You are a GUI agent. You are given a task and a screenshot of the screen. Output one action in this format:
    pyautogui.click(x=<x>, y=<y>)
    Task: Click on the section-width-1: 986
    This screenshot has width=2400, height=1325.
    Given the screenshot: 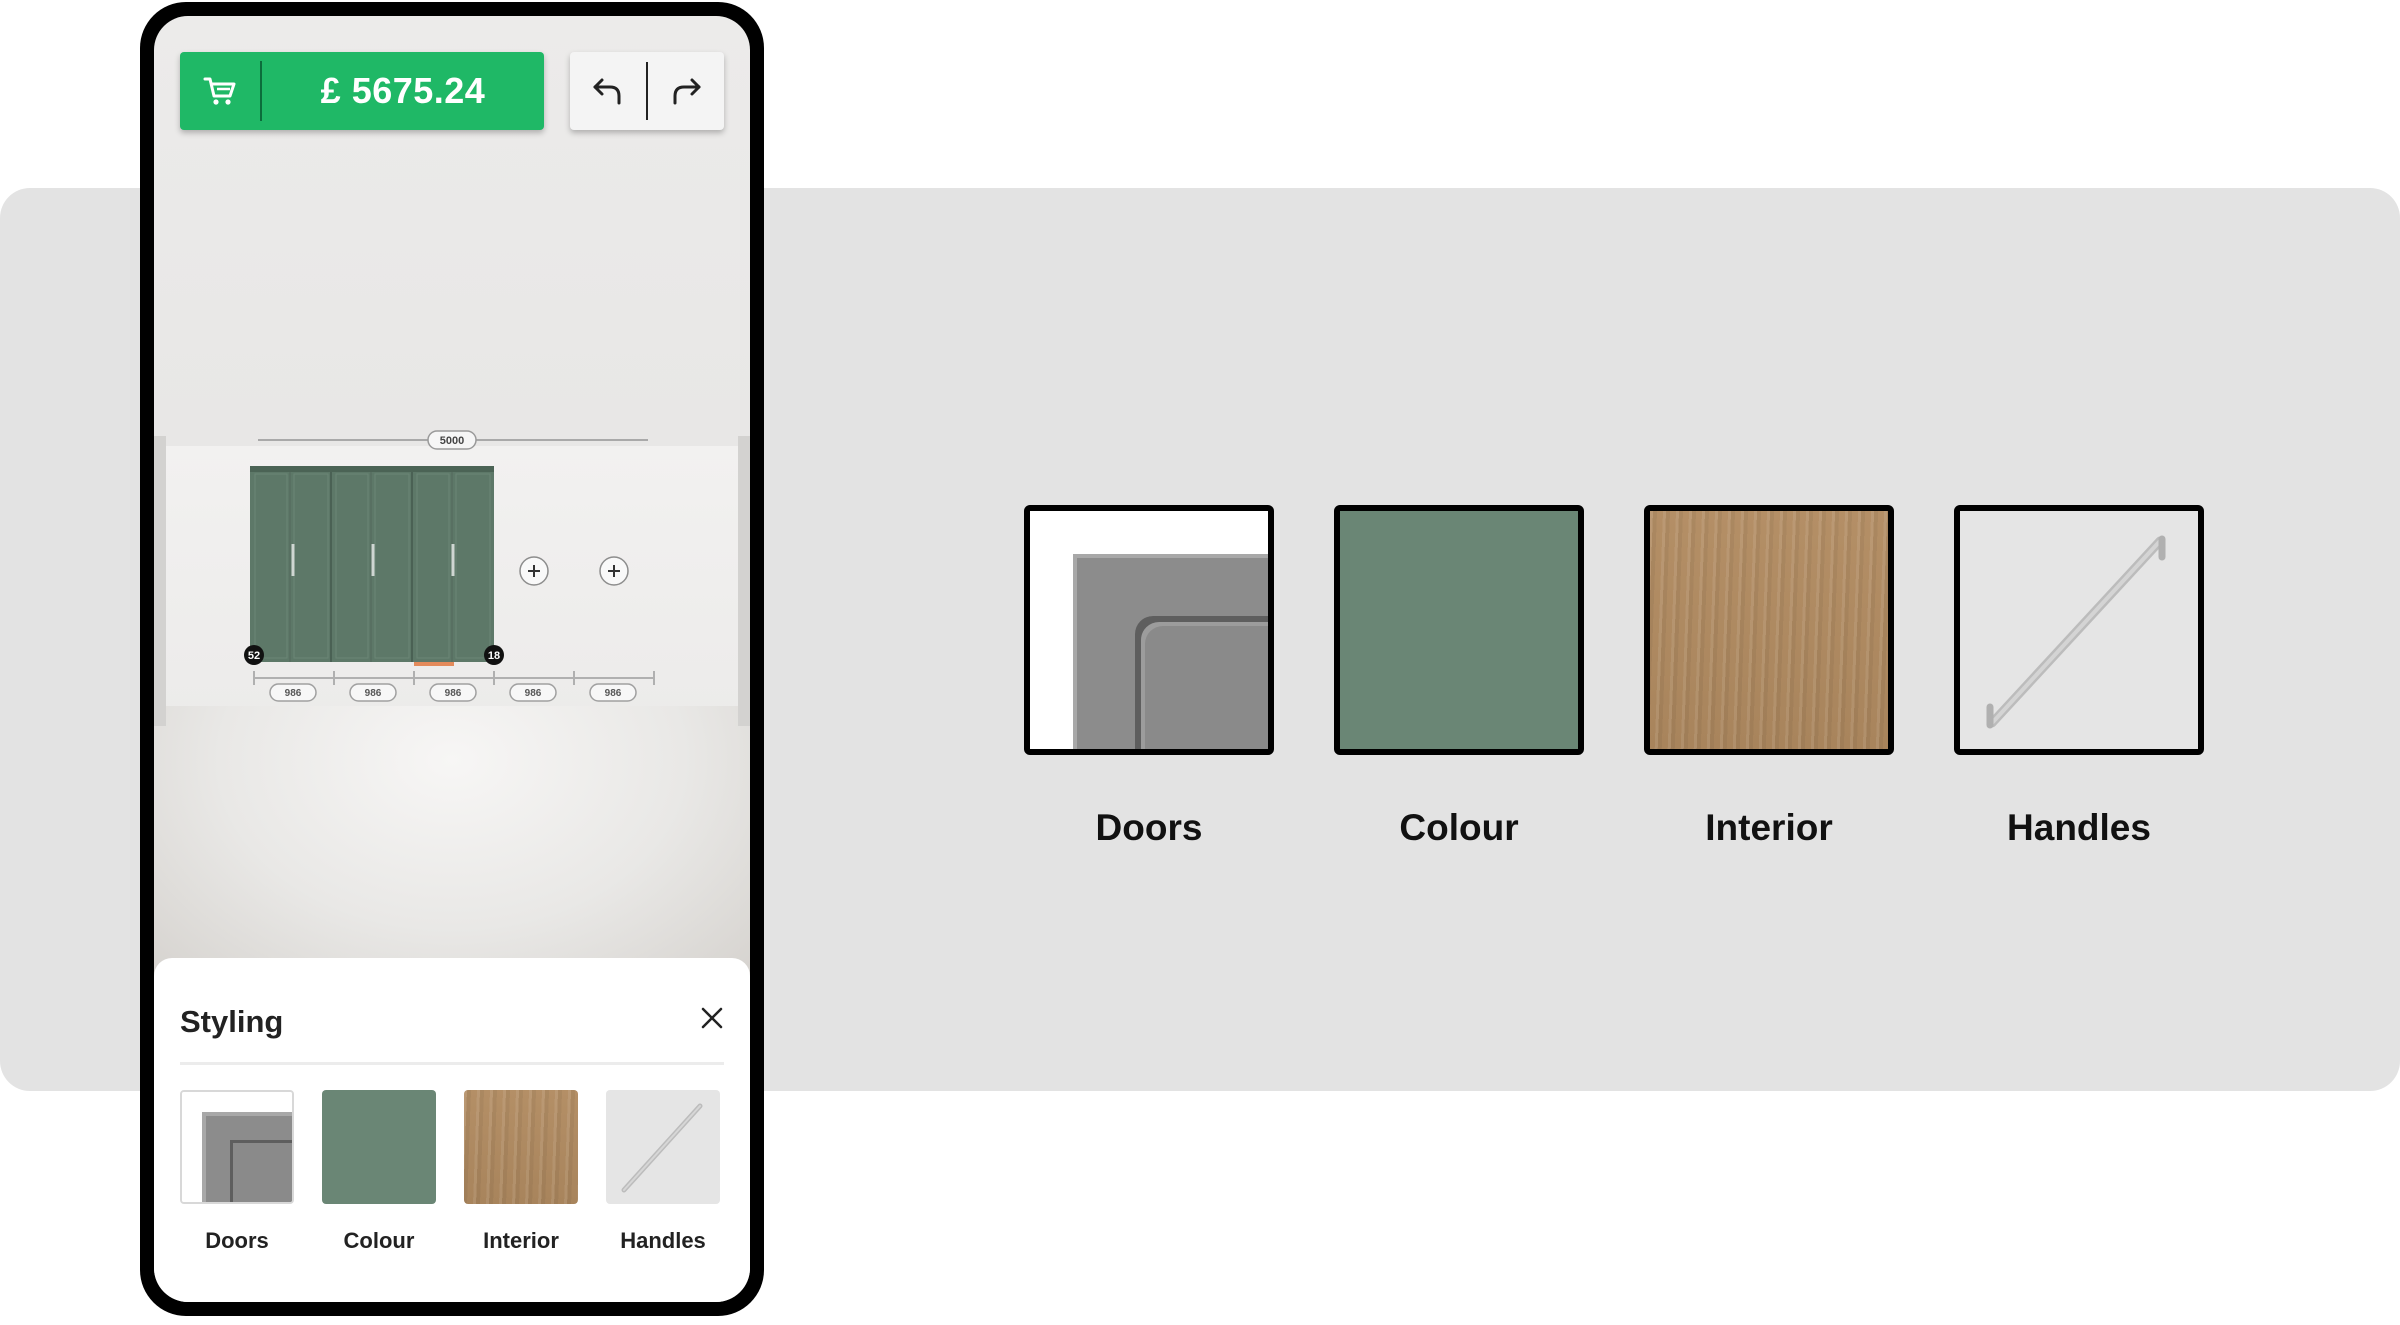 What is the action you would take?
    pyautogui.click(x=293, y=692)
    